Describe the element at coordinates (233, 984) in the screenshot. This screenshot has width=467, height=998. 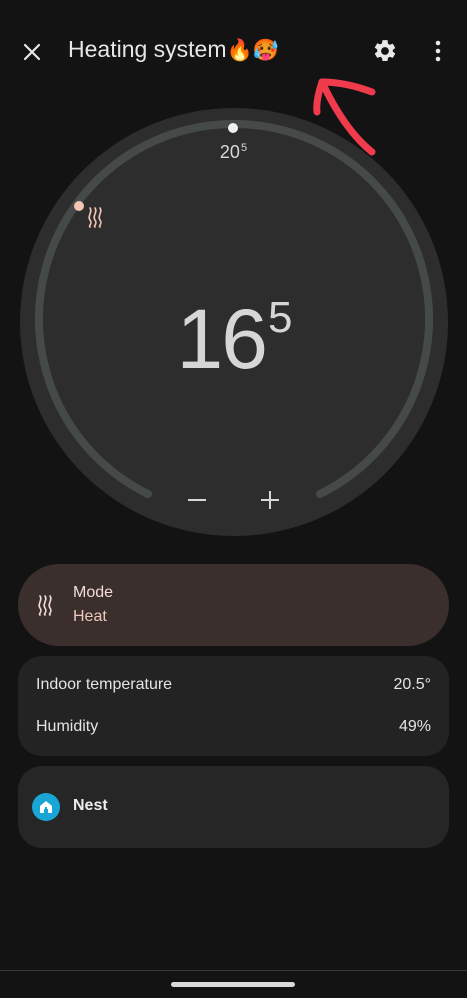
I see `gesture-nav-bar` at that location.